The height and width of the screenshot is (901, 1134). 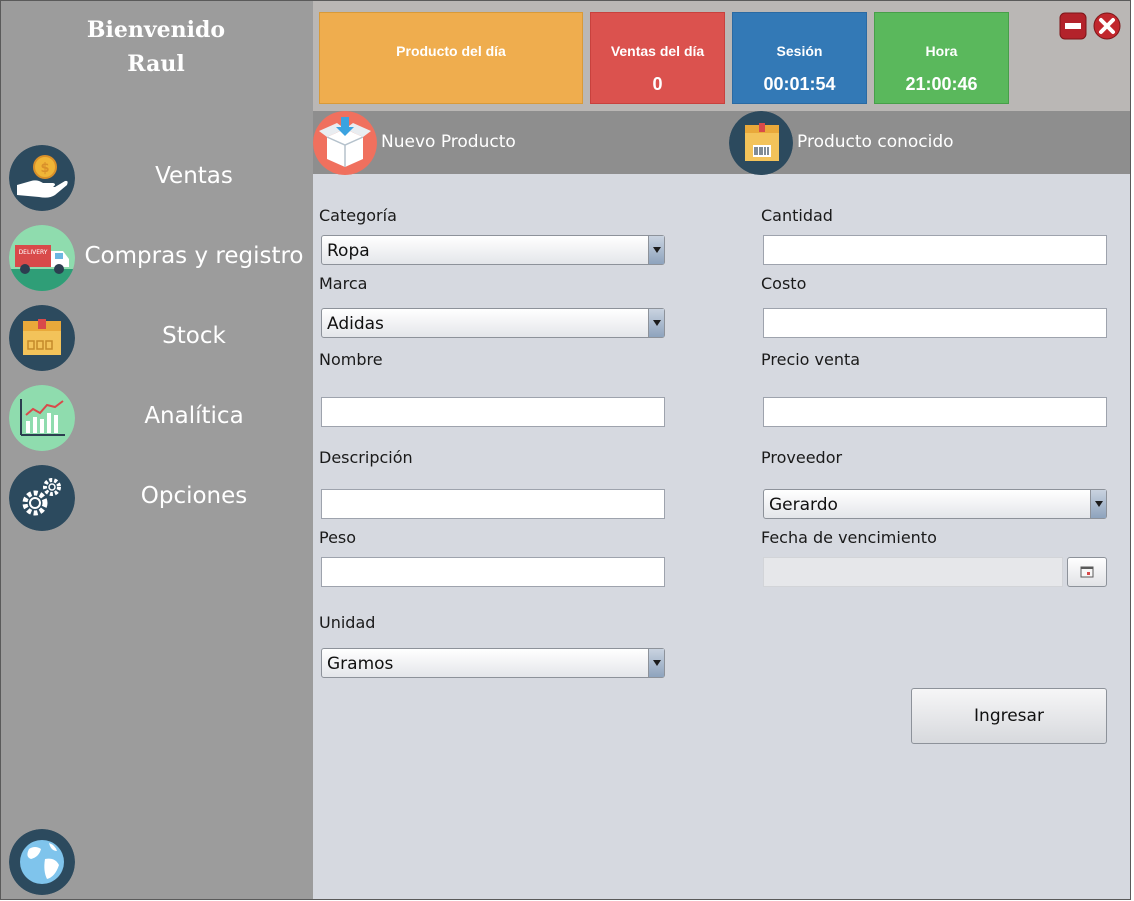 I want to click on close-button, so click(x=1107, y=26).